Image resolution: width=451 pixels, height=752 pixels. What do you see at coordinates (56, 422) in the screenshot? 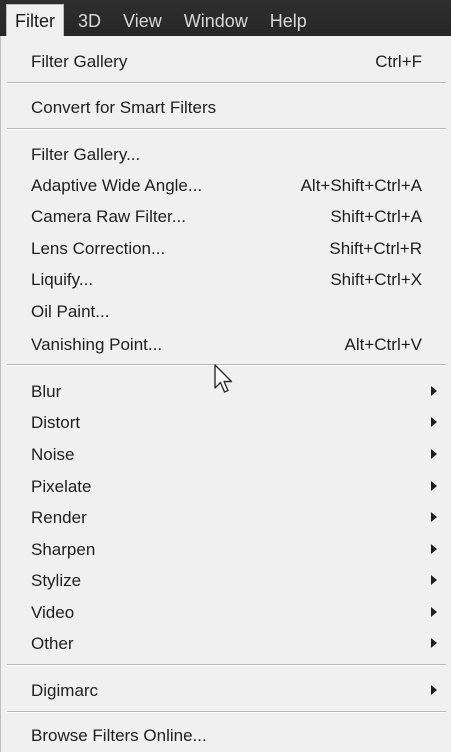
I see `menu-item-label: Distort` at bounding box center [56, 422].